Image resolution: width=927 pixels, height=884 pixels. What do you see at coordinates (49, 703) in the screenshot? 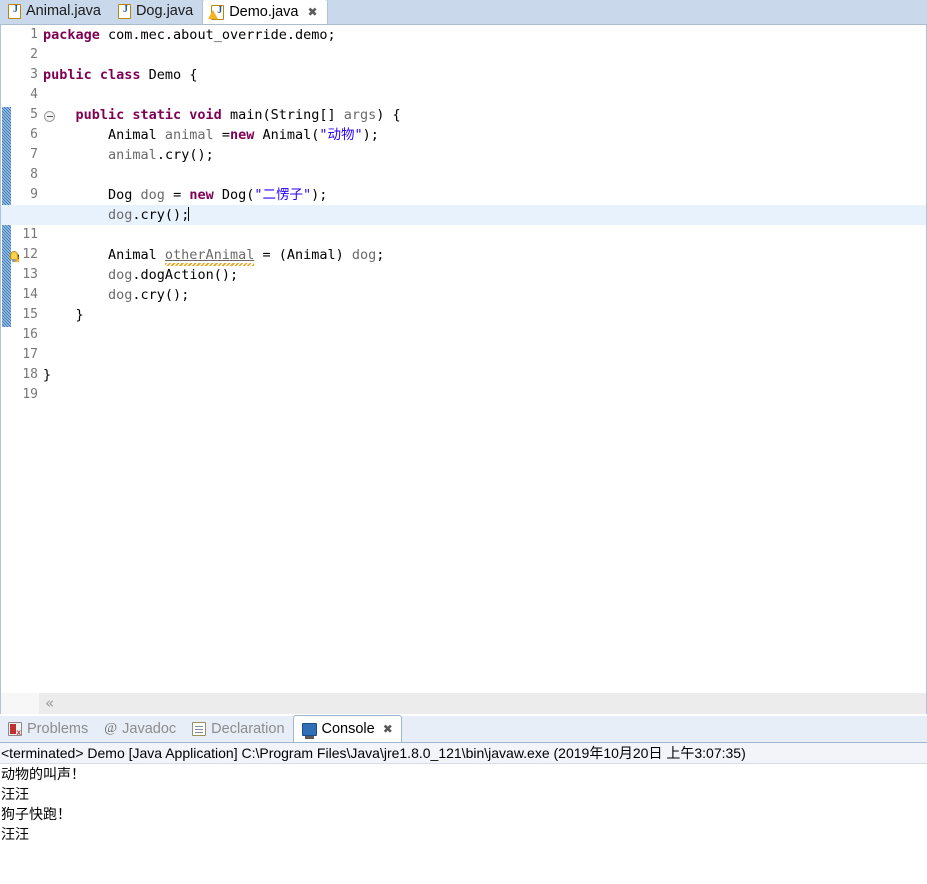
I see `chevron-left-icon: «` at bounding box center [49, 703].